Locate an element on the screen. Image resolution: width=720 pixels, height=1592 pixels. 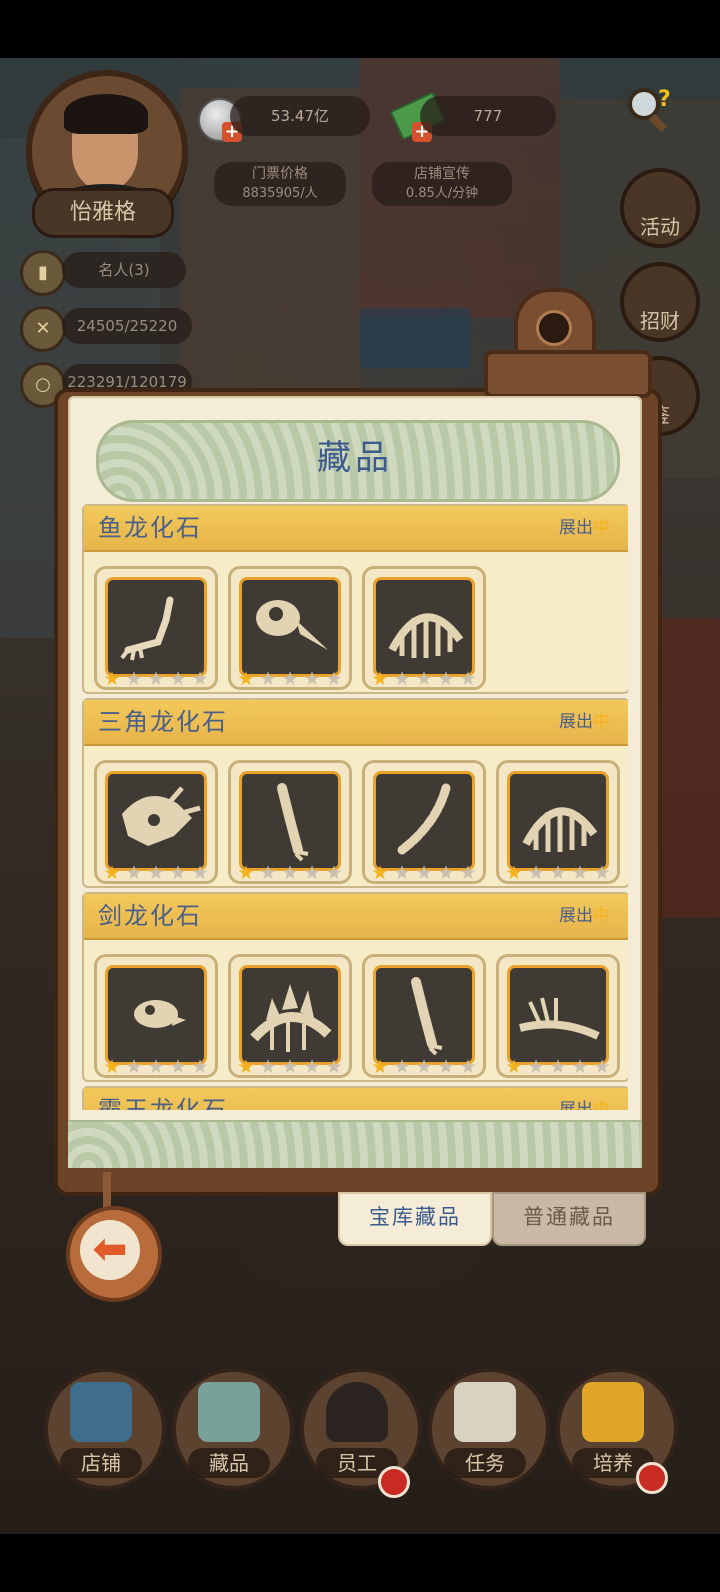
nav-shop-label: 店铺 is located at coordinates (101, 1463).